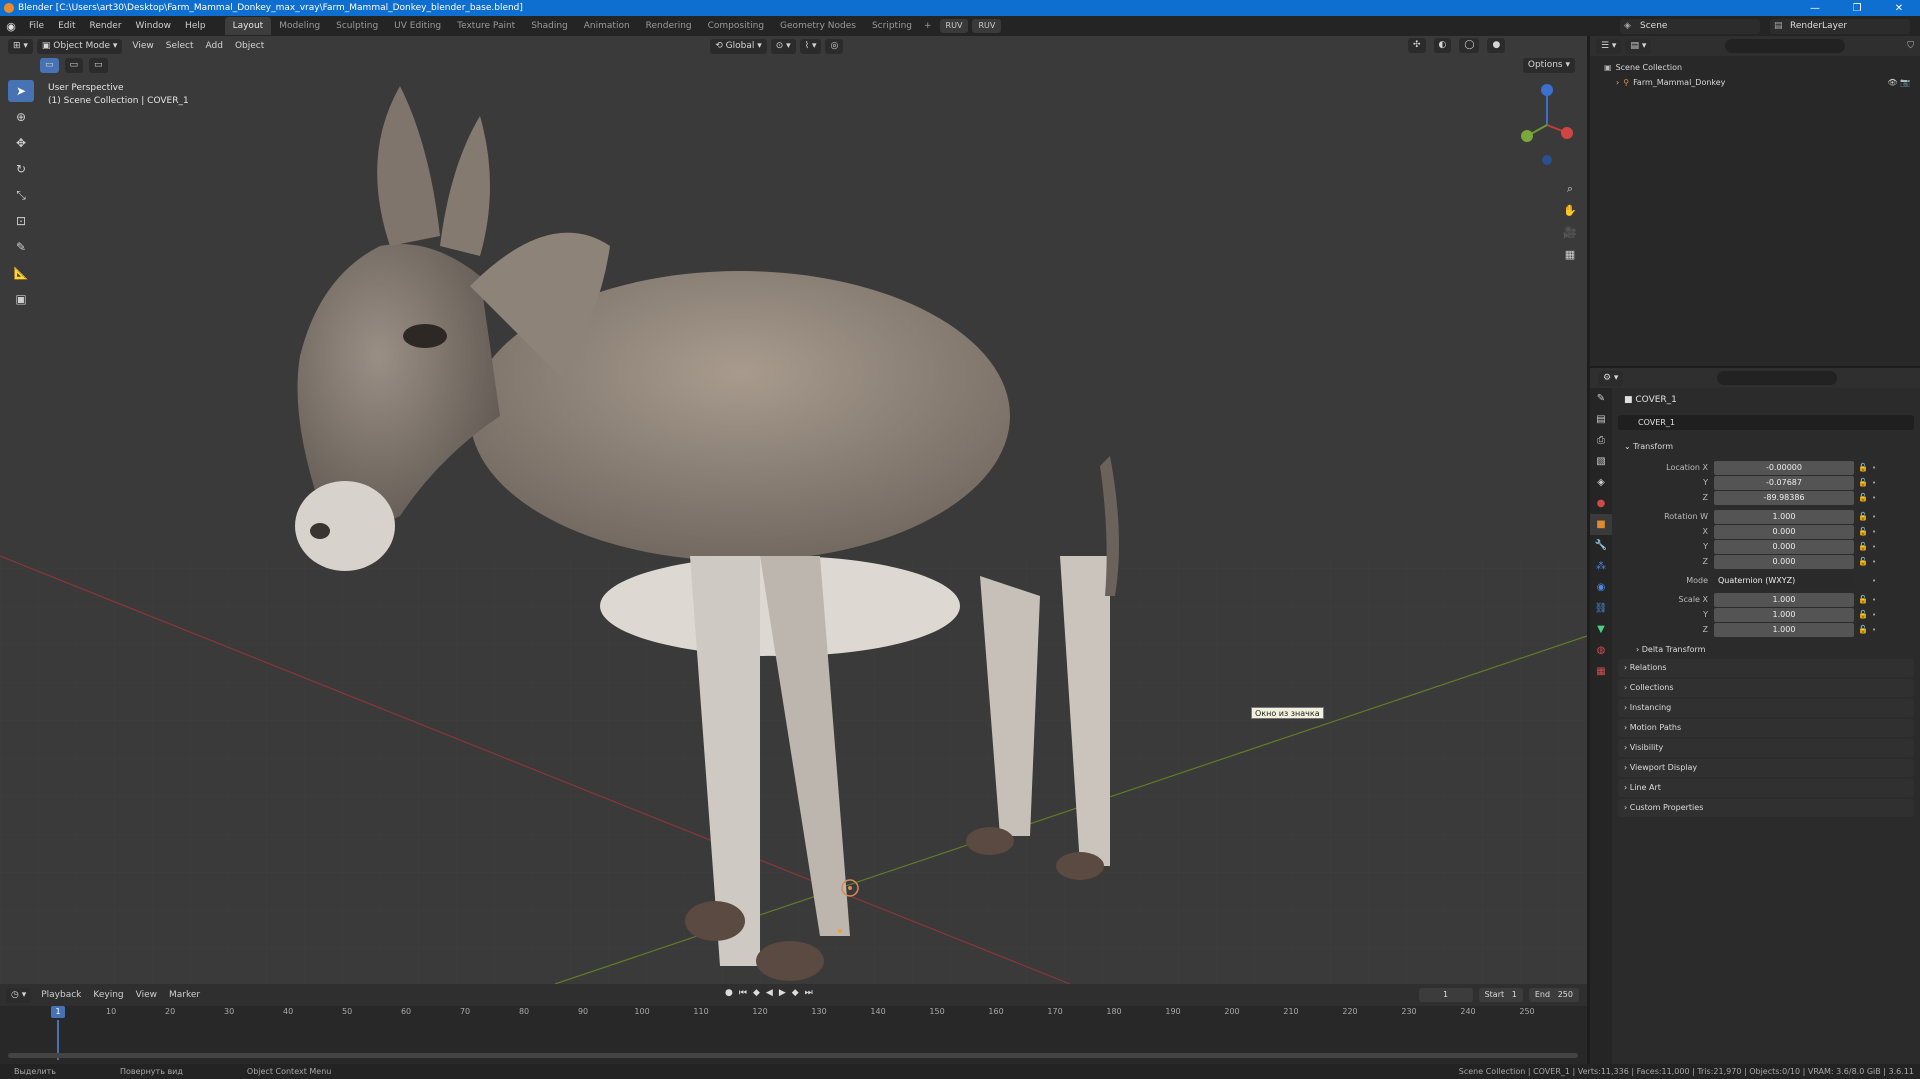 This screenshot has height=1079, width=1920. I want to click on start-frame-field: Start 1, so click(1500, 995).